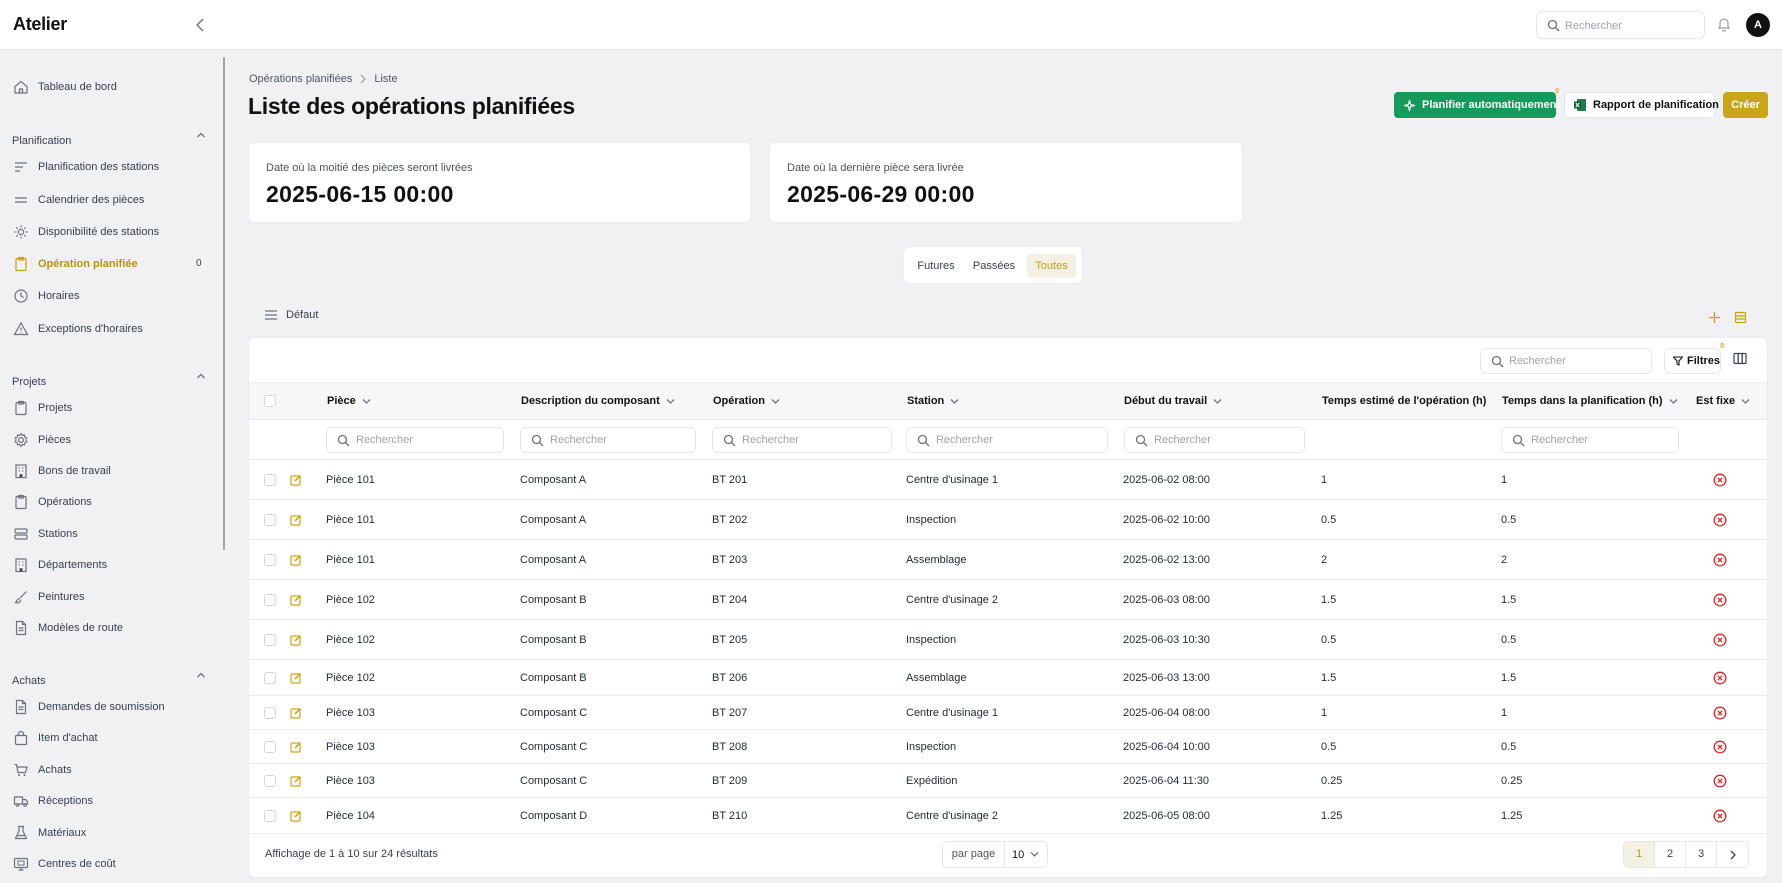 The image size is (1782, 883). I want to click on sidebar-item-bons-de-travail: Bons de travail, so click(111, 471).